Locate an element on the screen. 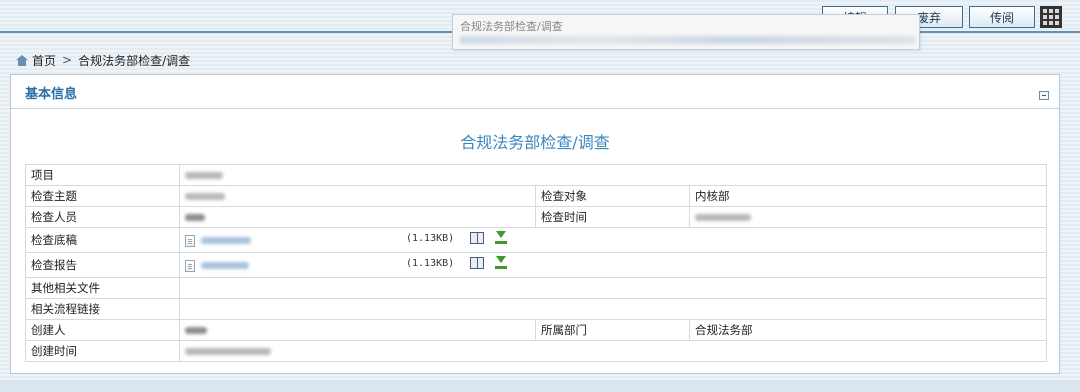 The width and height of the screenshot is (1080, 392). field-label-created-time: 创建时间 is located at coordinates (102, 351).